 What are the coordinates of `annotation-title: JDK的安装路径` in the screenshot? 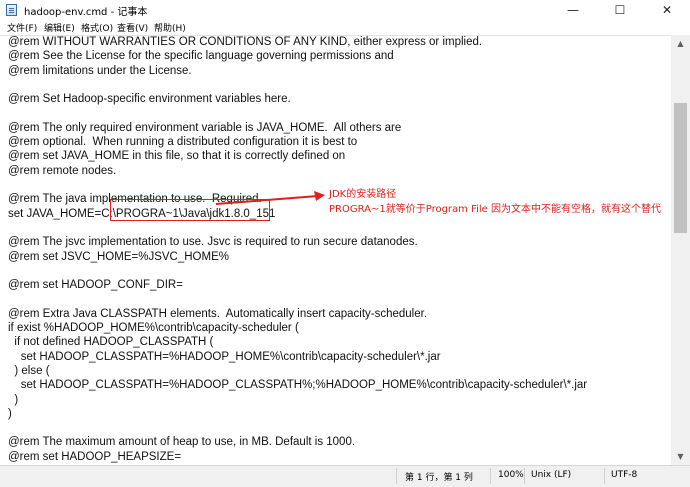 It's located at (363, 194).